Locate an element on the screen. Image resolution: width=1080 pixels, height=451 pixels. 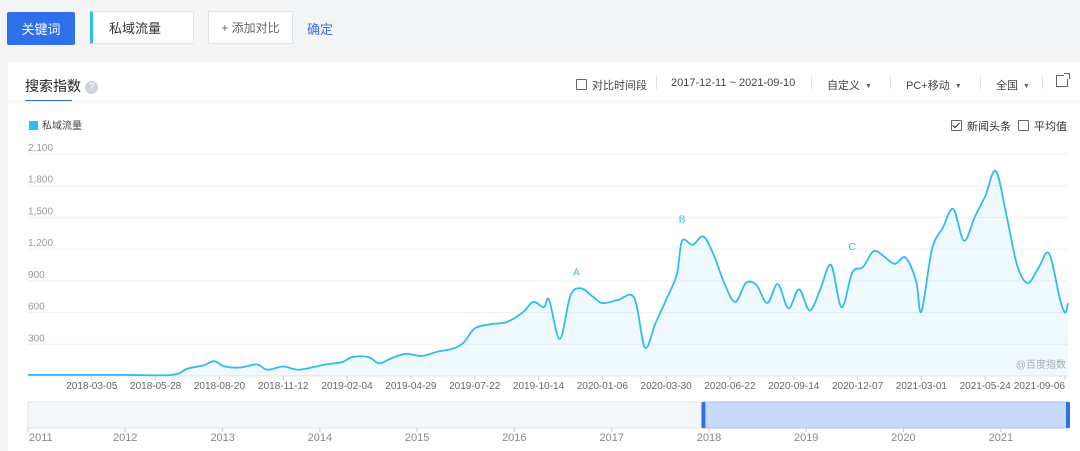
question-circle-icon: ? is located at coordinates (91, 87).